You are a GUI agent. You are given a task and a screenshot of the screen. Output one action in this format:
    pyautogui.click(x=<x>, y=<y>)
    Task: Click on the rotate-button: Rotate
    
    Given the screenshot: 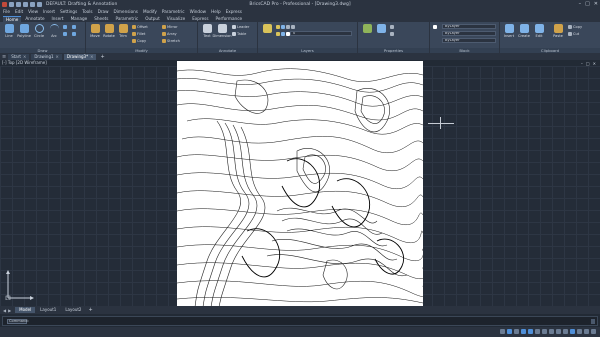 What is the action you would take?
    pyautogui.click(x=109, y=34)
    